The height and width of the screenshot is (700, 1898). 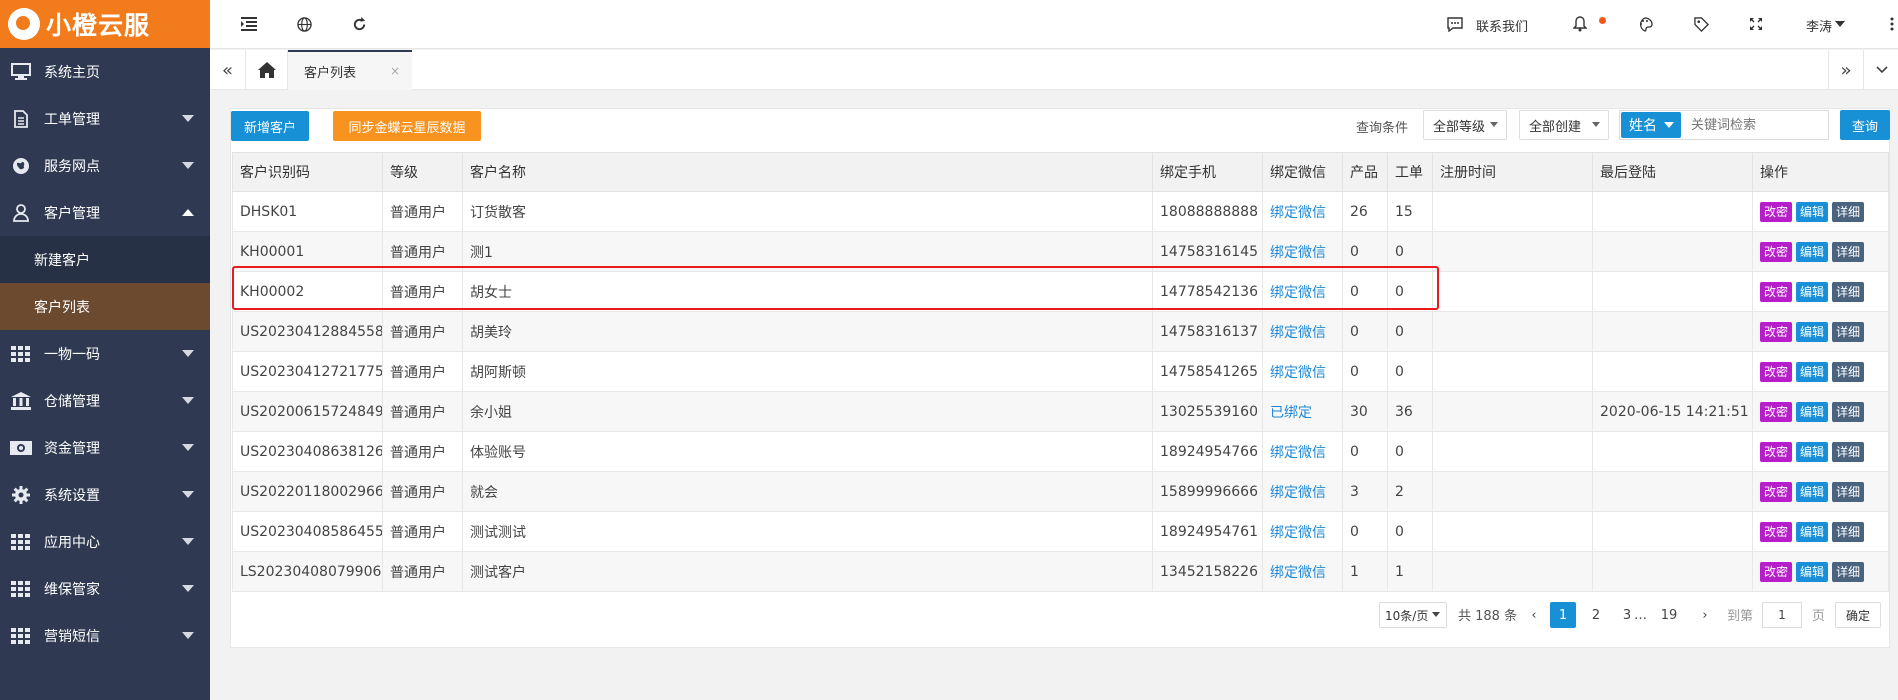 I want to click on close-icon: ×, so click(x=395, y=71).